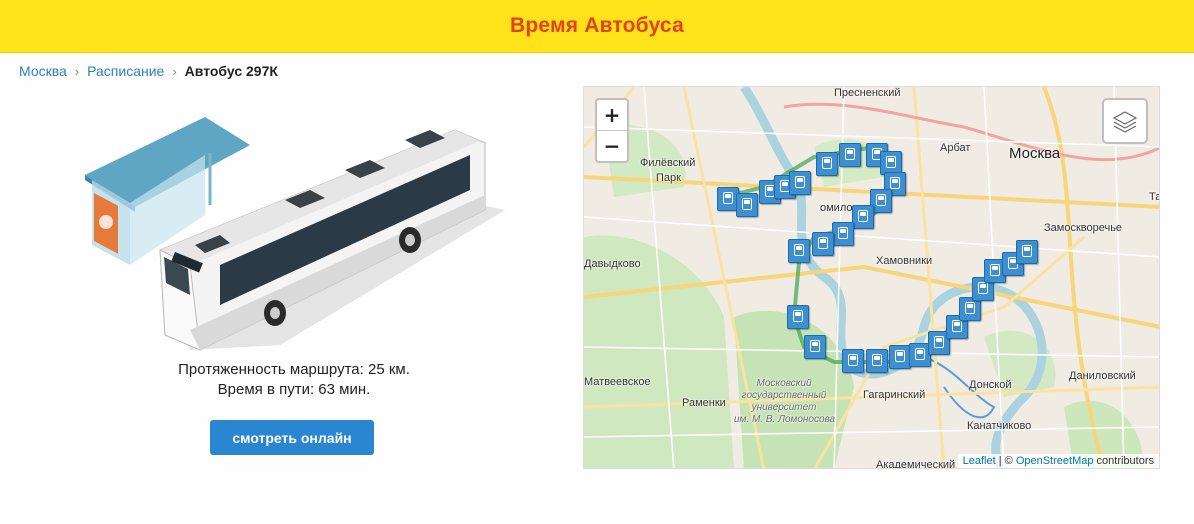 Image resolution: width=1194 pixels, height=524 pixels. I want to click on map-label: государственный, so click(784, 395).